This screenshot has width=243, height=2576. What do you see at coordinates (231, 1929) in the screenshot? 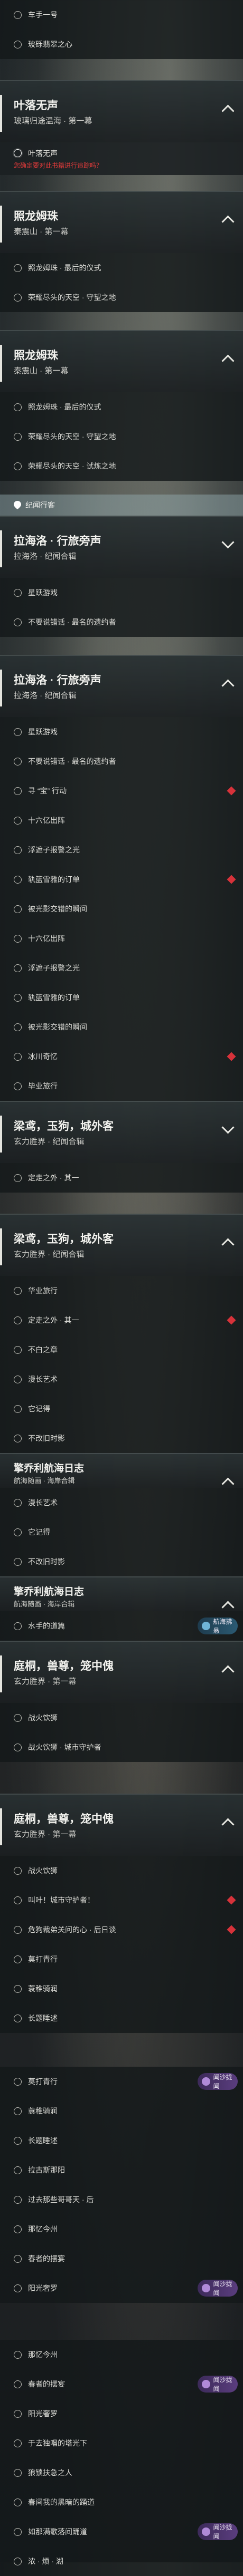
I see `new-marker-icon` at bounding box center [231, 1929].